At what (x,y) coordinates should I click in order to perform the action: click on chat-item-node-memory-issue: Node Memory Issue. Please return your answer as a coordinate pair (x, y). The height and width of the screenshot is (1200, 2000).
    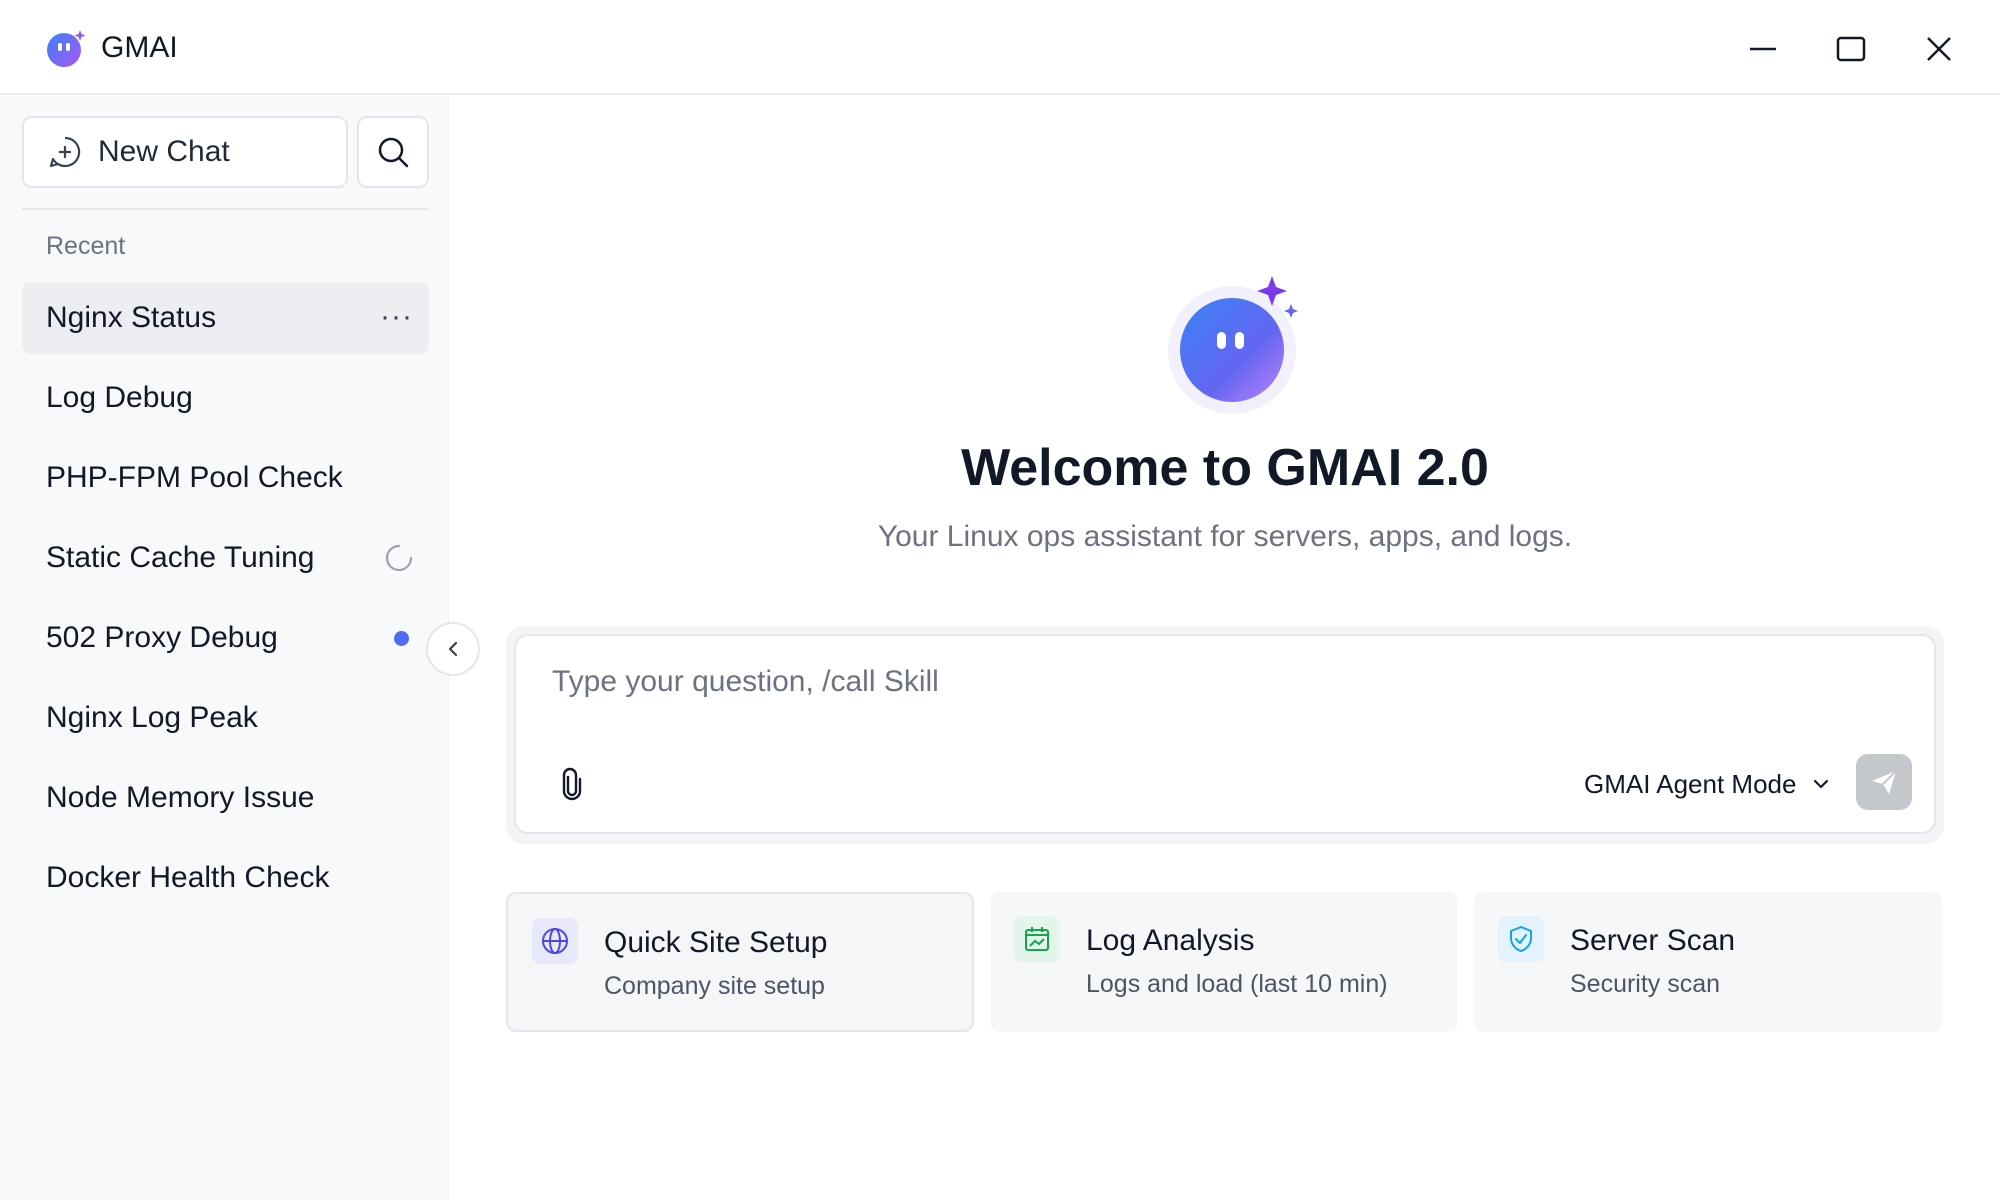
    Looking at the image, I should click on (225, 798).